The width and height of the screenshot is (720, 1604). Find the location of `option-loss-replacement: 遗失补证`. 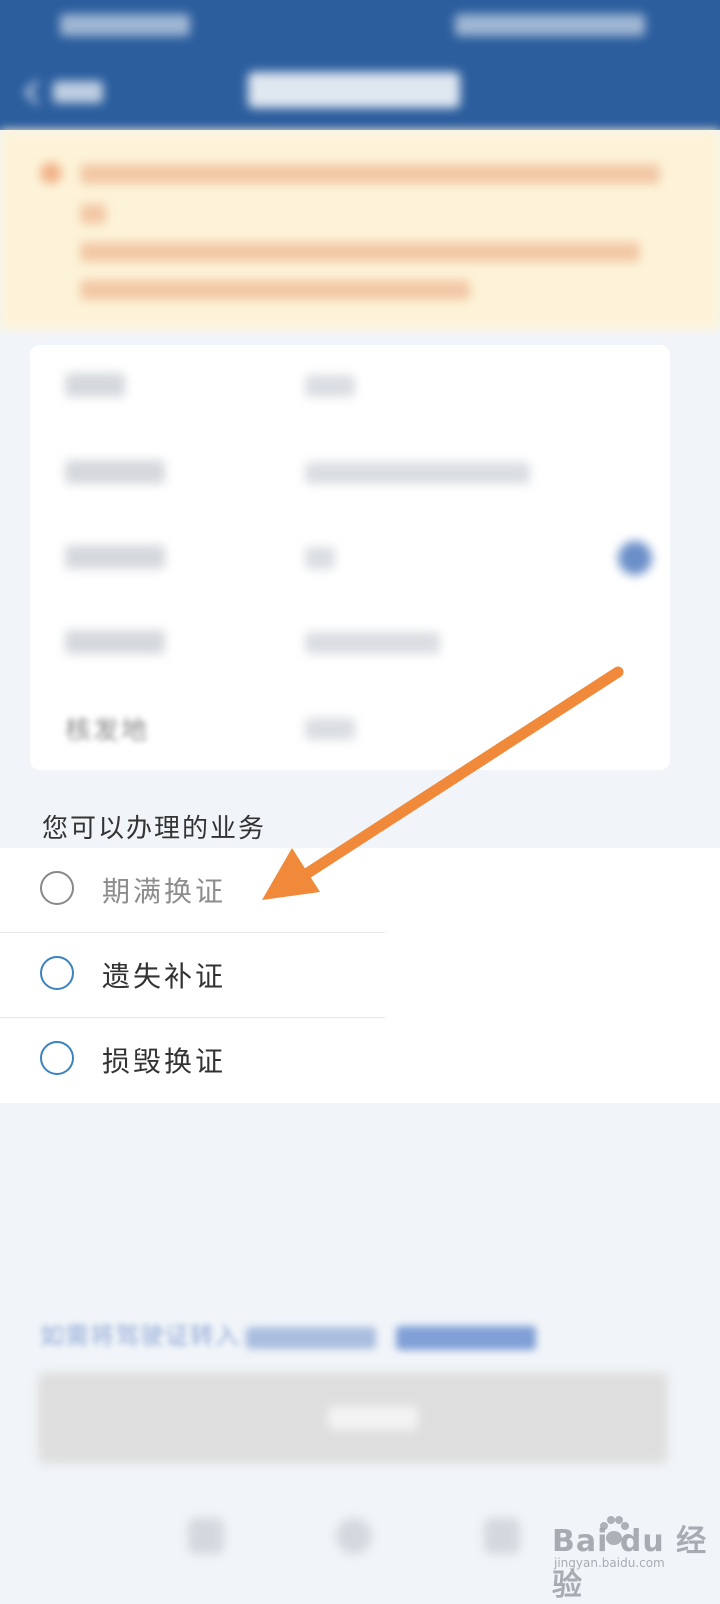

option-loss-replacement: 遗失补证 is located at coordinates (360, 975).